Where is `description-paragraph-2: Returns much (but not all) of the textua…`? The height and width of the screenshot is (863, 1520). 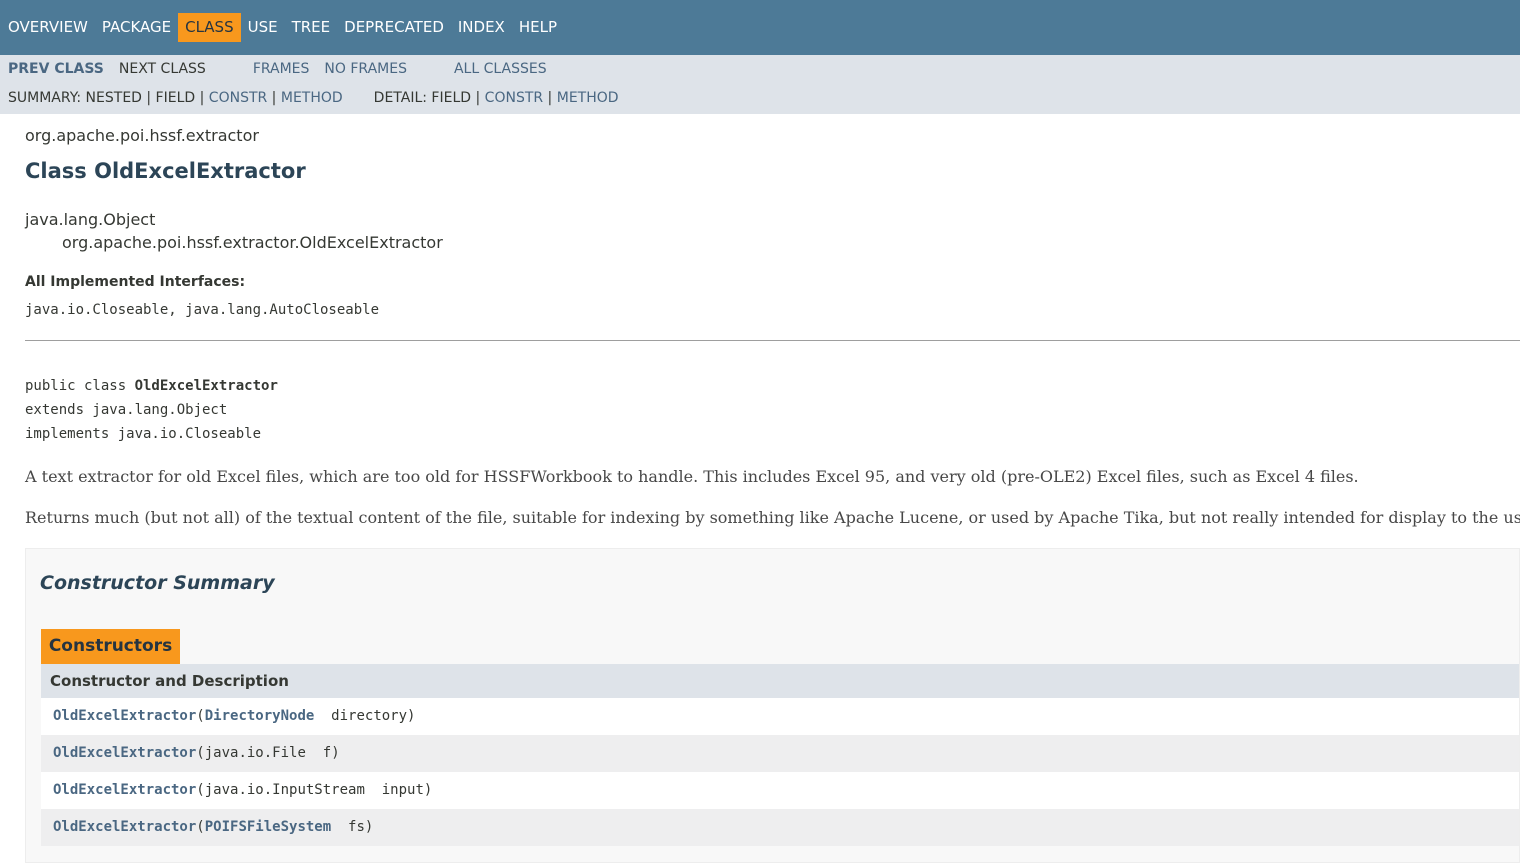
description-paragraph-2: Returns much (but not all) of the textua… is located at coordinates (772, 517).